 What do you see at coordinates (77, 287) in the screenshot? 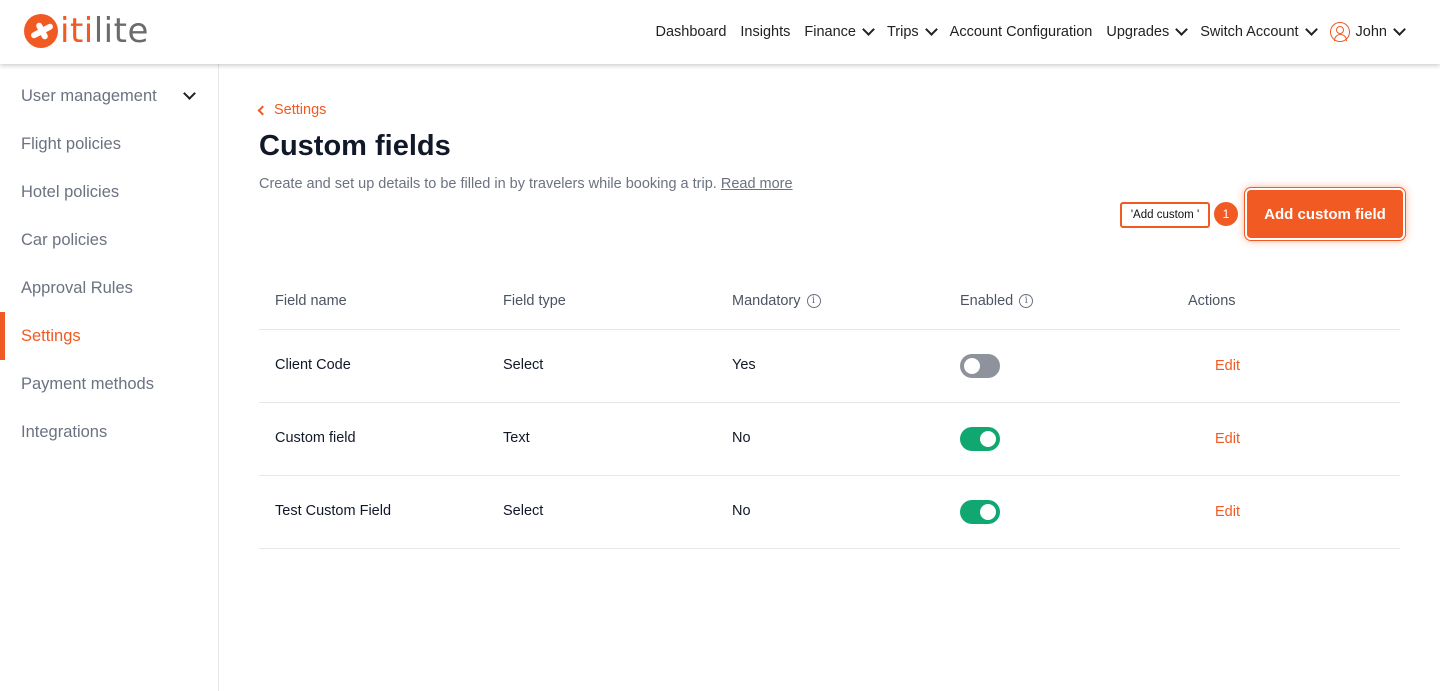
I see `sidebar-item-label: Approval Rules` at bounding box center [77, 287].